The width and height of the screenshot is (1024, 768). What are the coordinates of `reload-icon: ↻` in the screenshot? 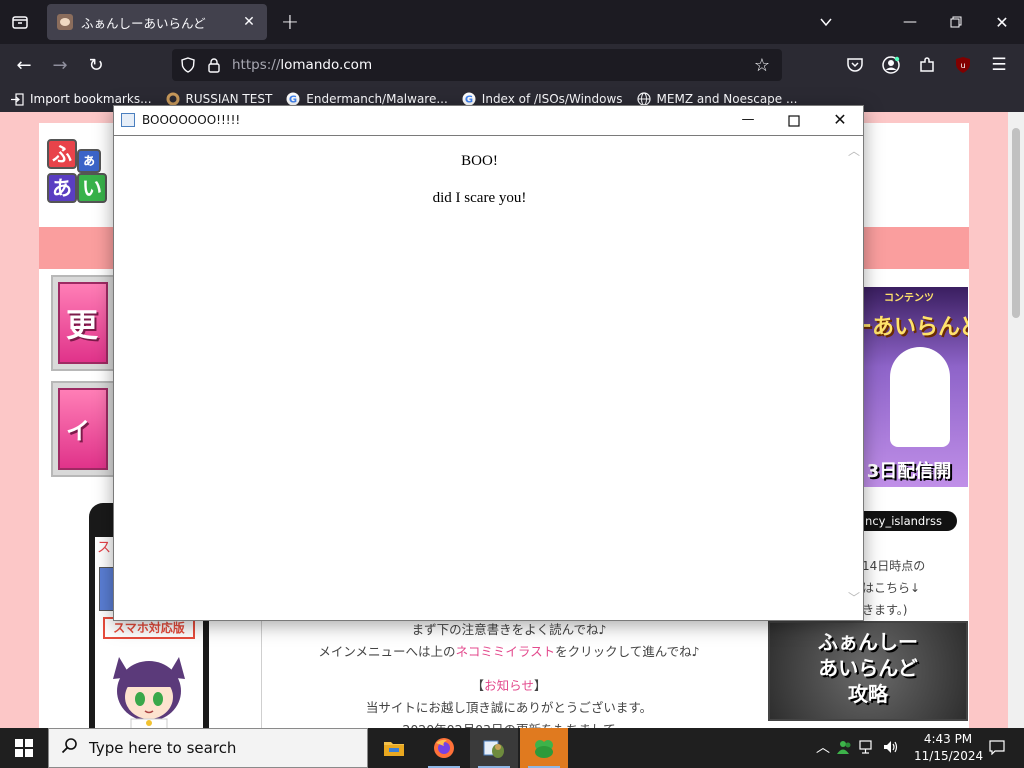 It's located at (96, 65).